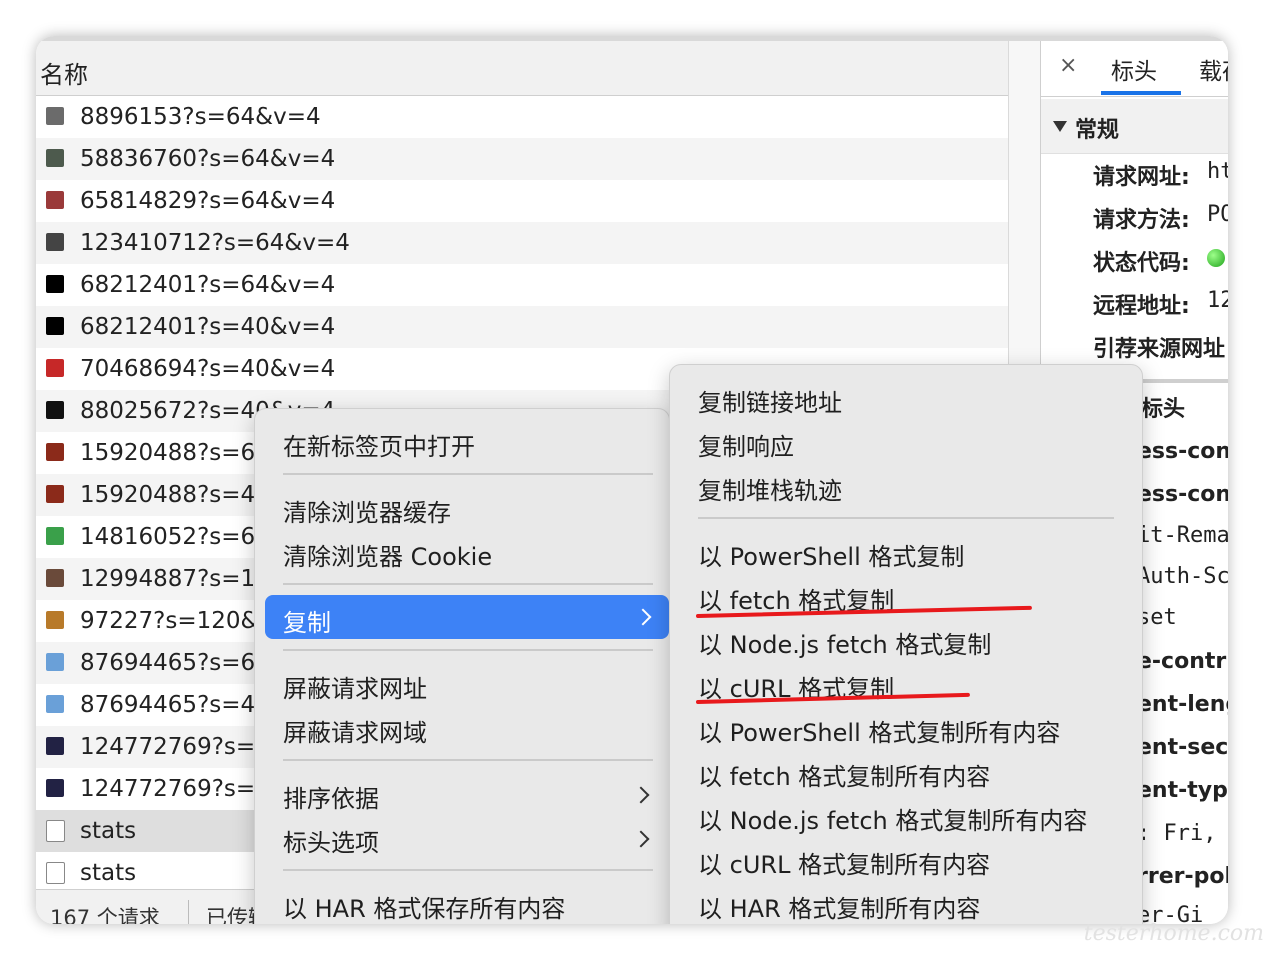  What do you see at coordinates (1097, 130) in the screenshot?
I see `general-section-title: 常规` at bounding box center [1097, 130].